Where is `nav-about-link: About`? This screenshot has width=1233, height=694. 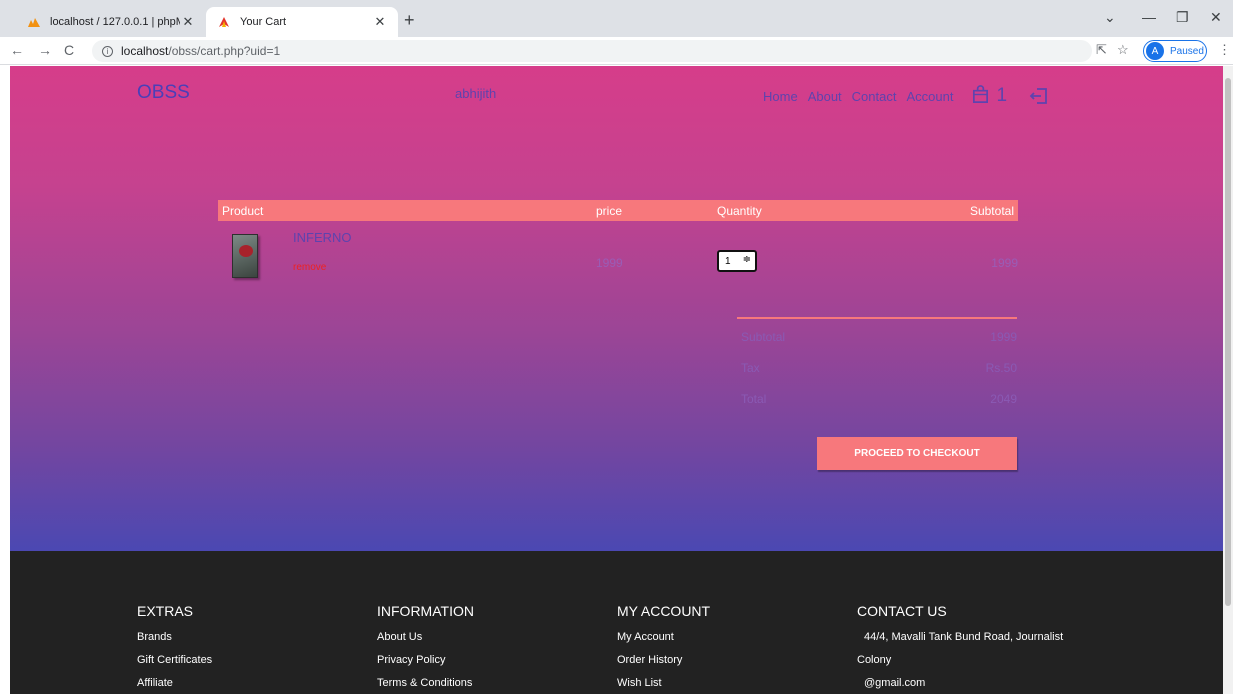
nav-about-link: About is located at coordinates (825, 96).